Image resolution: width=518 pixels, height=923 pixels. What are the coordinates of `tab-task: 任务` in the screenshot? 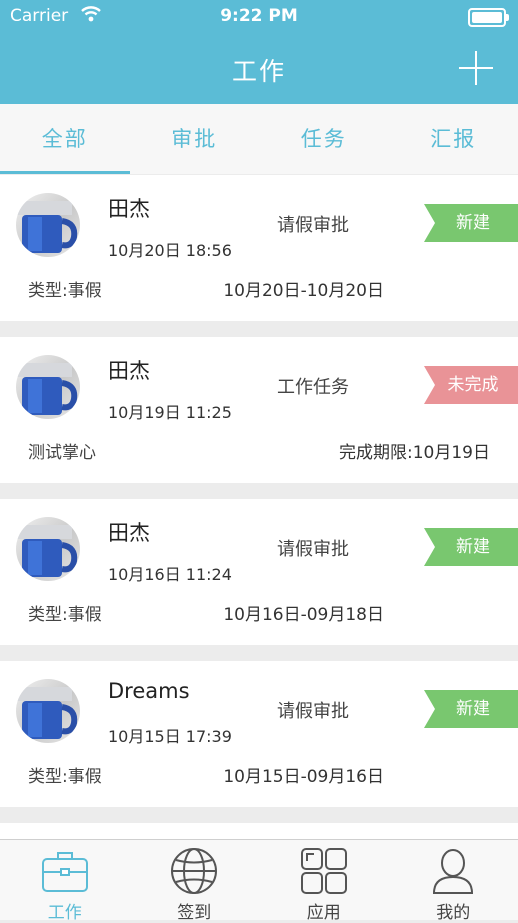 It's located at (324, 139).